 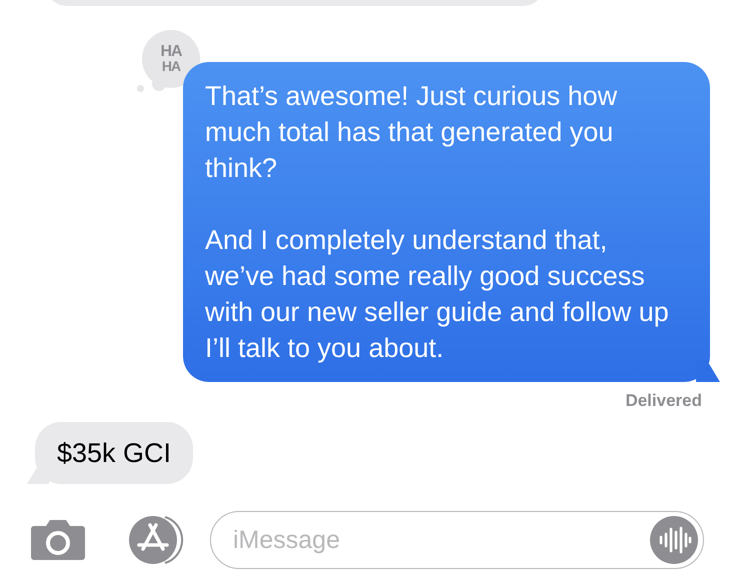 I want to click on camera-button, so click(x=58, y=540).